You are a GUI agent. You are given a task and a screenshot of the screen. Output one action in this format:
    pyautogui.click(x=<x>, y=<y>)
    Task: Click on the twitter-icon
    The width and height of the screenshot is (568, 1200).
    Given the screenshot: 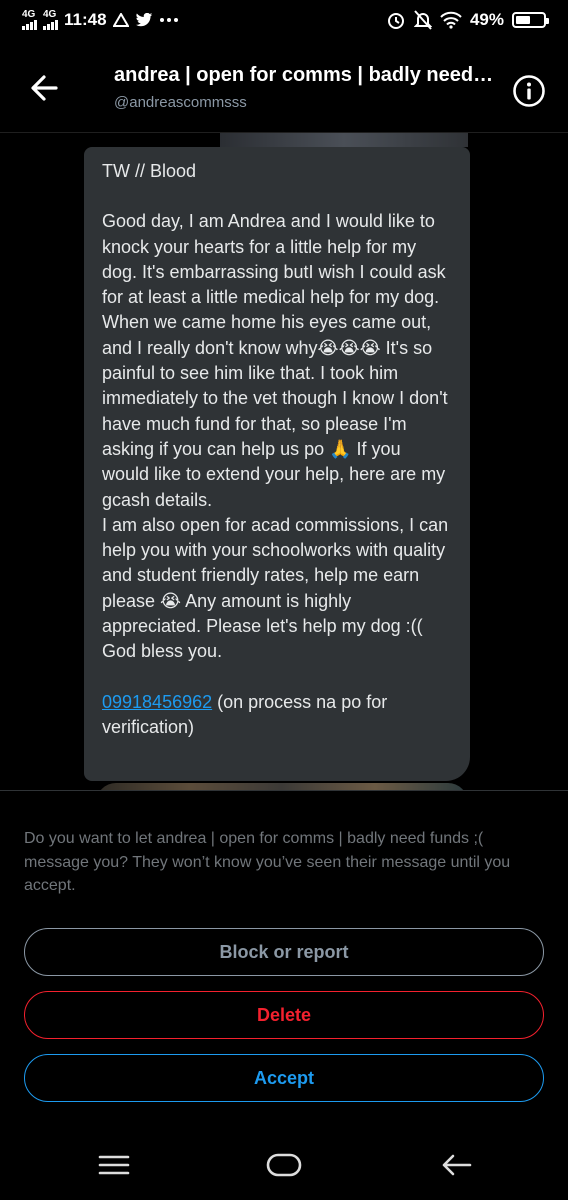 What is the action you would take?
    pyautogui.click(x=143, y=19)
    